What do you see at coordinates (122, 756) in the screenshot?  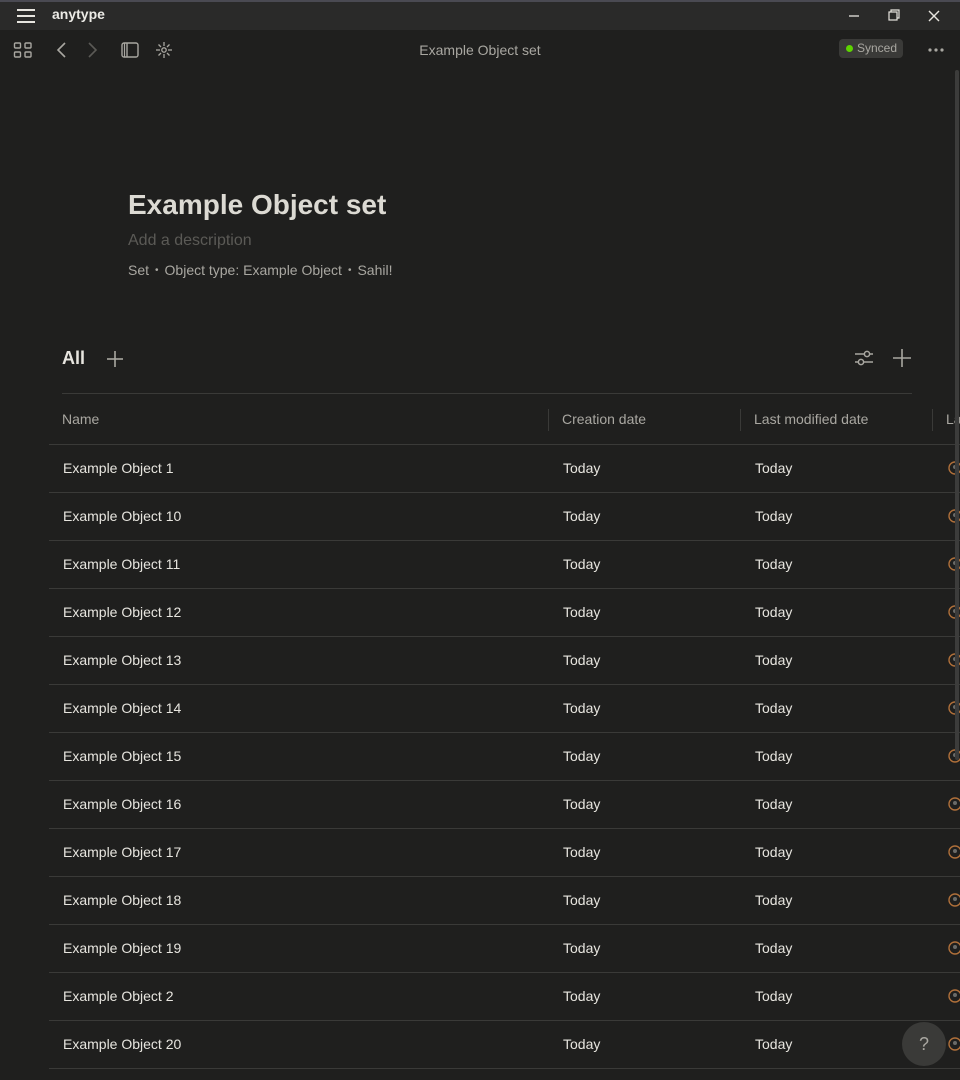 I see `cell-name: Example Object 15` at bounding box center [122, 756].